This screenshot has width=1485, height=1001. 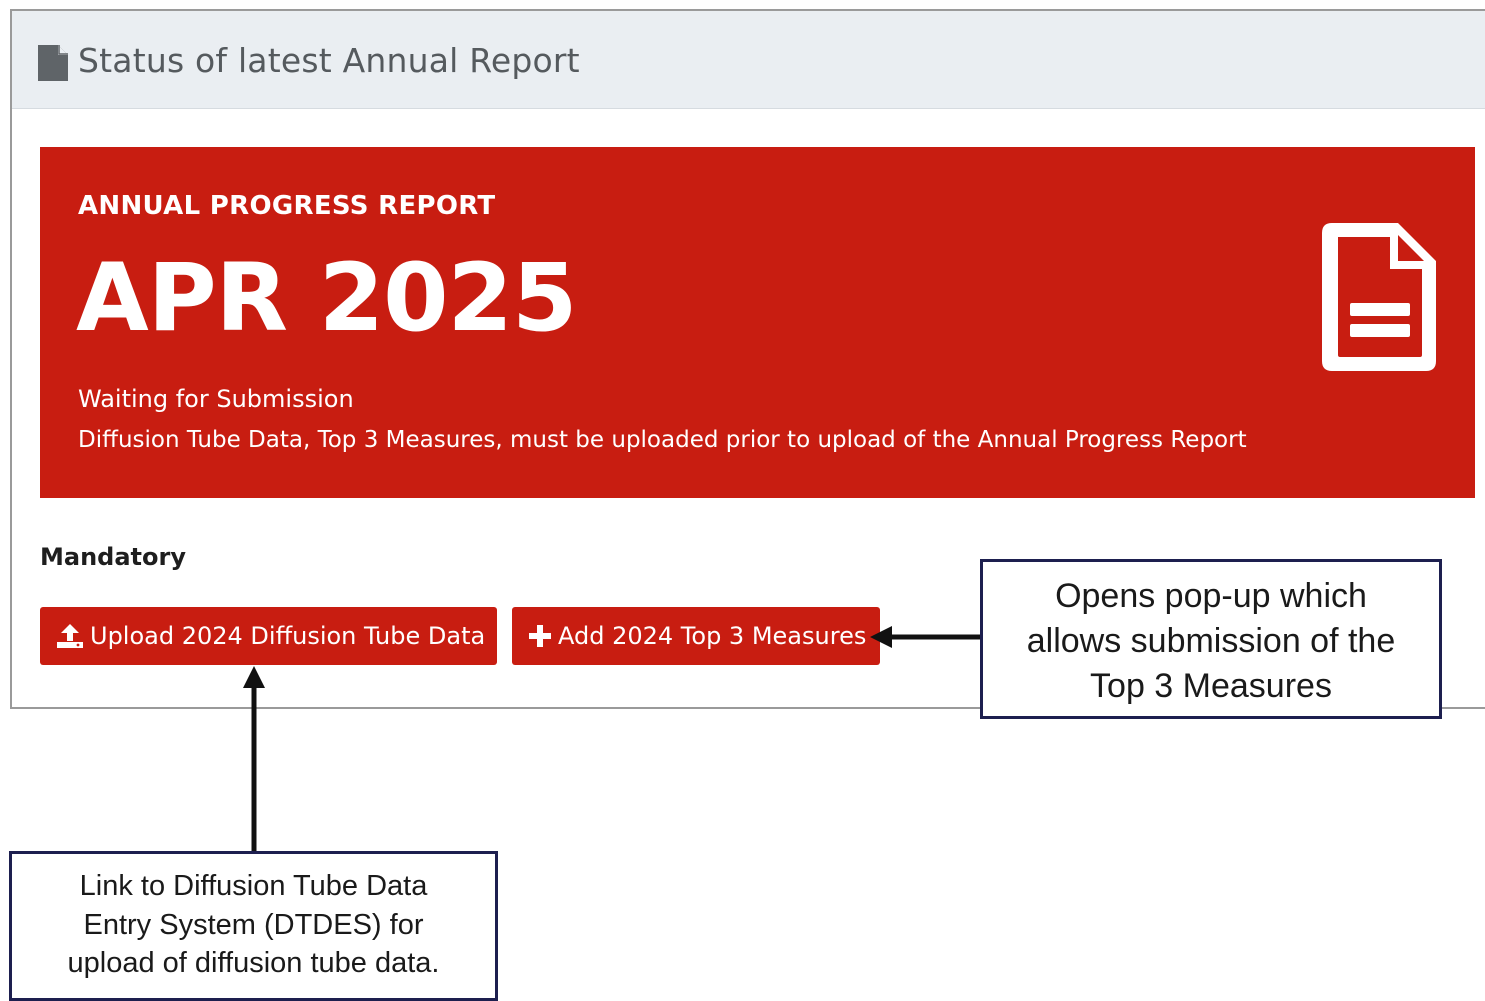 I want to click on callout-line: allows submission of the, so click(x=1211, y=641).